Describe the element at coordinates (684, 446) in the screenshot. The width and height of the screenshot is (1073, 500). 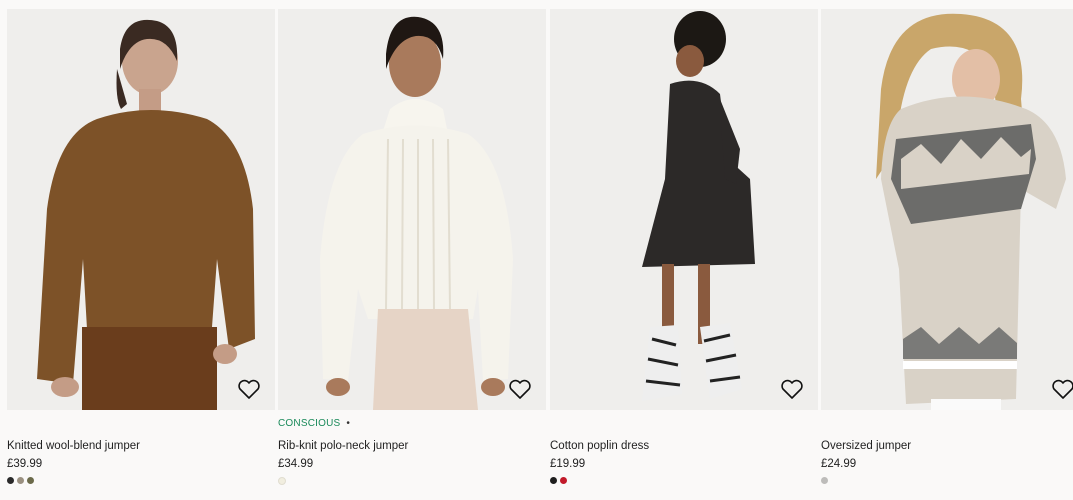
I see `product-title: Cotton poplin dress` at that location.